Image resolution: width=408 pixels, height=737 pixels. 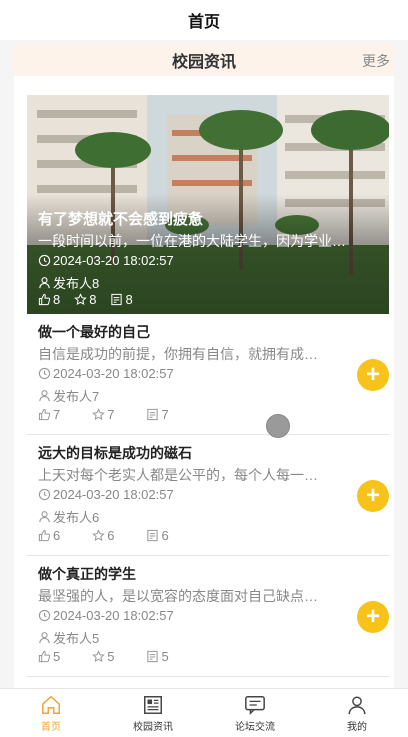 What do you see at coordinates (129, 299) in the screenshot?
I see `featured-comments: 8` at bounding box center [129, 299].